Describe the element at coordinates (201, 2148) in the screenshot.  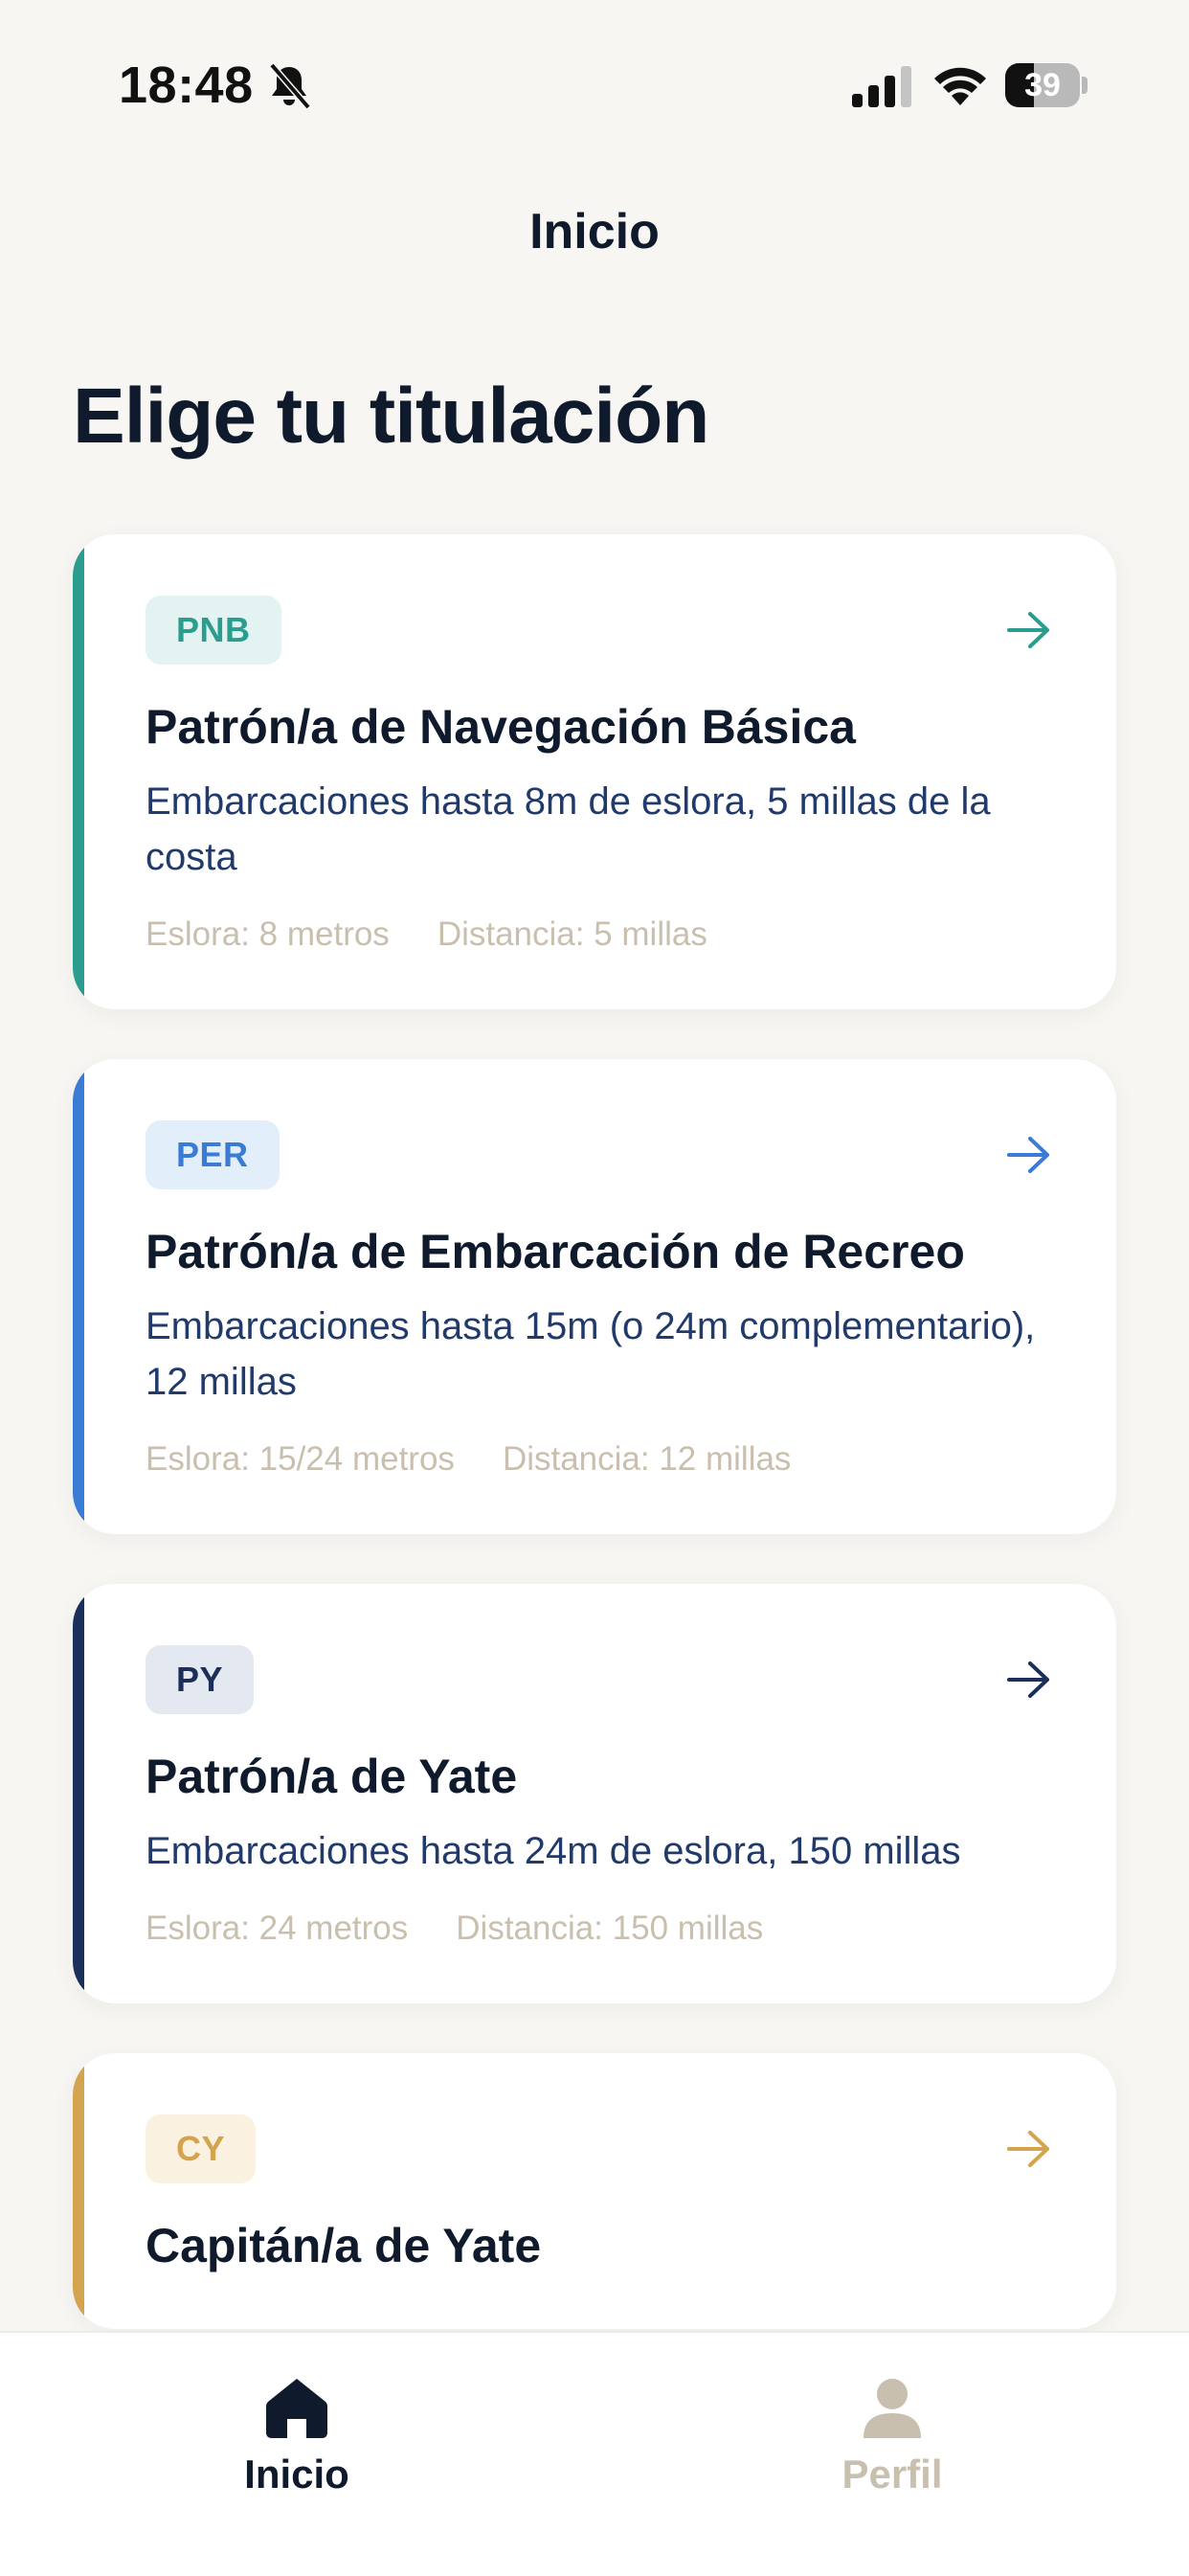
I see `card-badge: CY` at that location.